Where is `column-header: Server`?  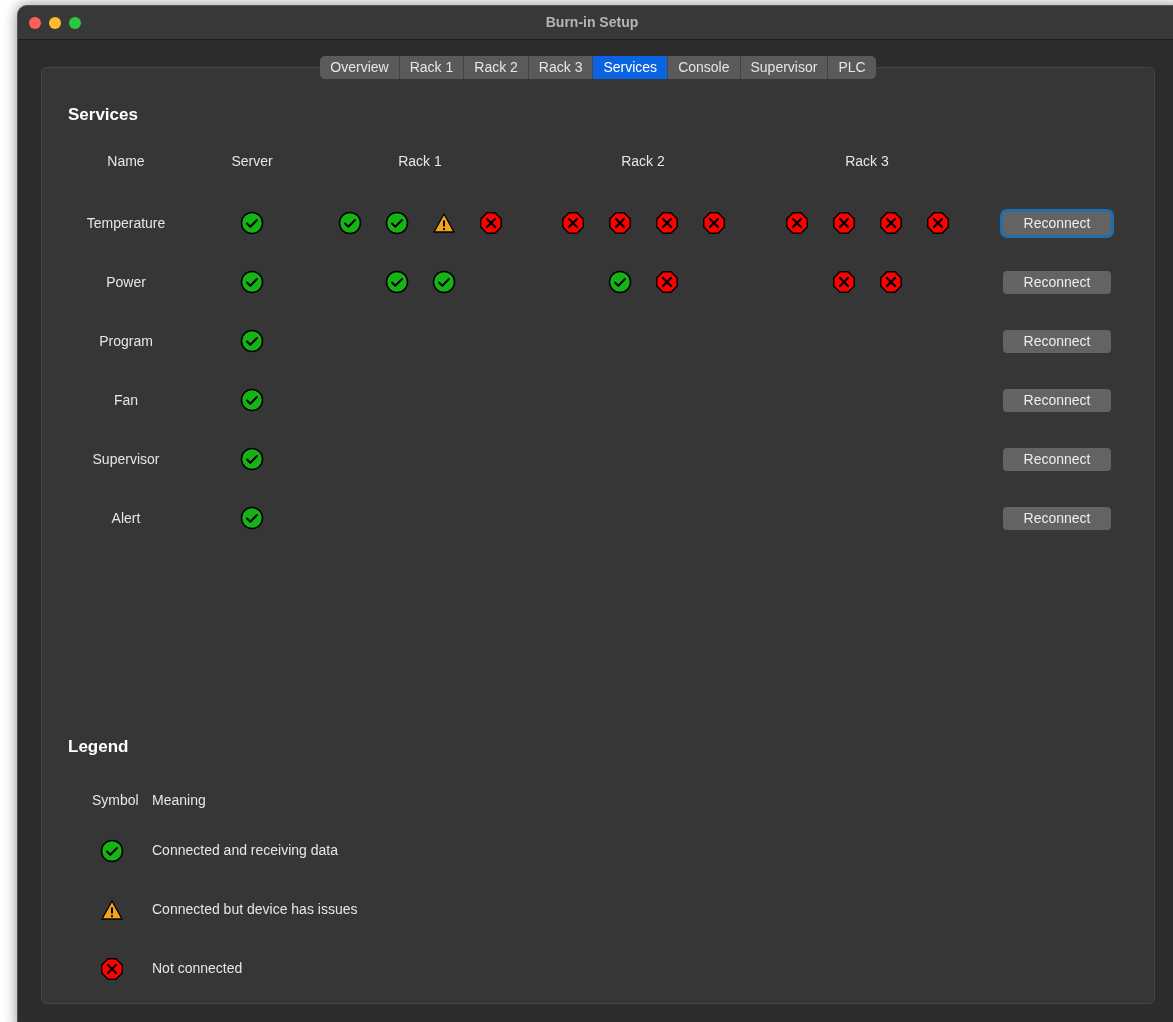 column-header: Server is located at coordinates (252, 161).